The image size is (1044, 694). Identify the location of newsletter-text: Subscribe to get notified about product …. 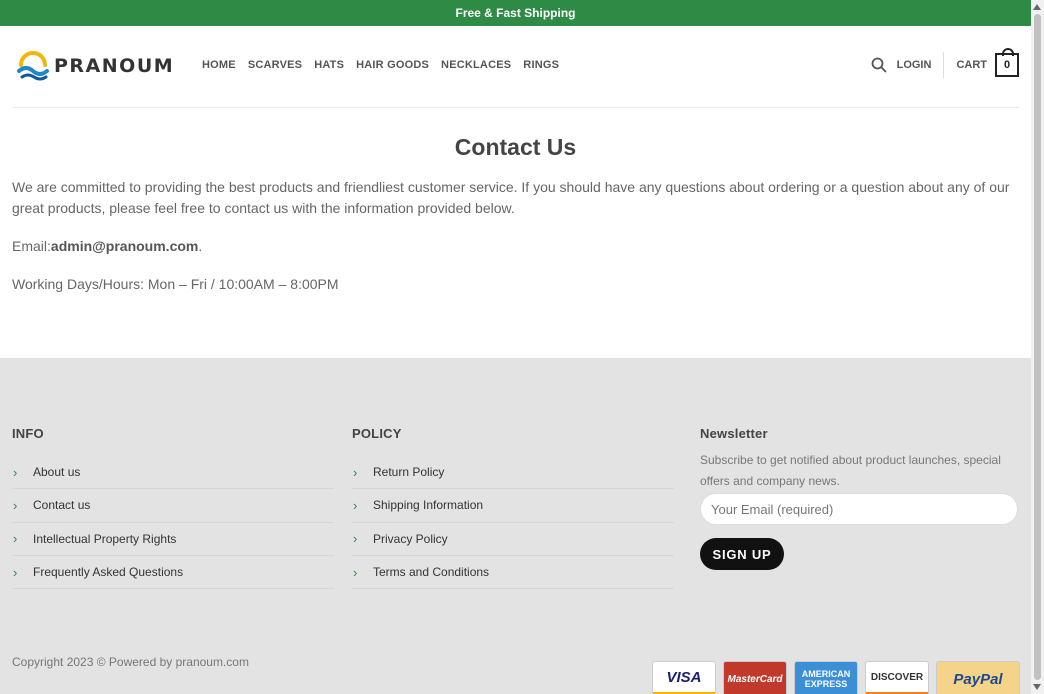
(850, 470).